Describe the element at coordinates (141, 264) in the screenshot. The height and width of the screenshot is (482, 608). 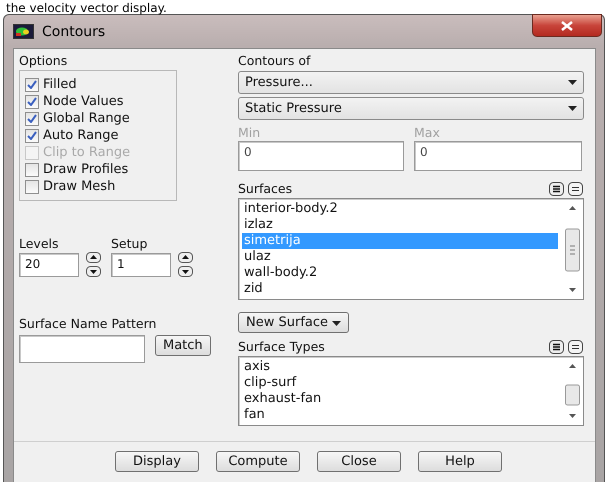
I see `number-field: 1` at that location.